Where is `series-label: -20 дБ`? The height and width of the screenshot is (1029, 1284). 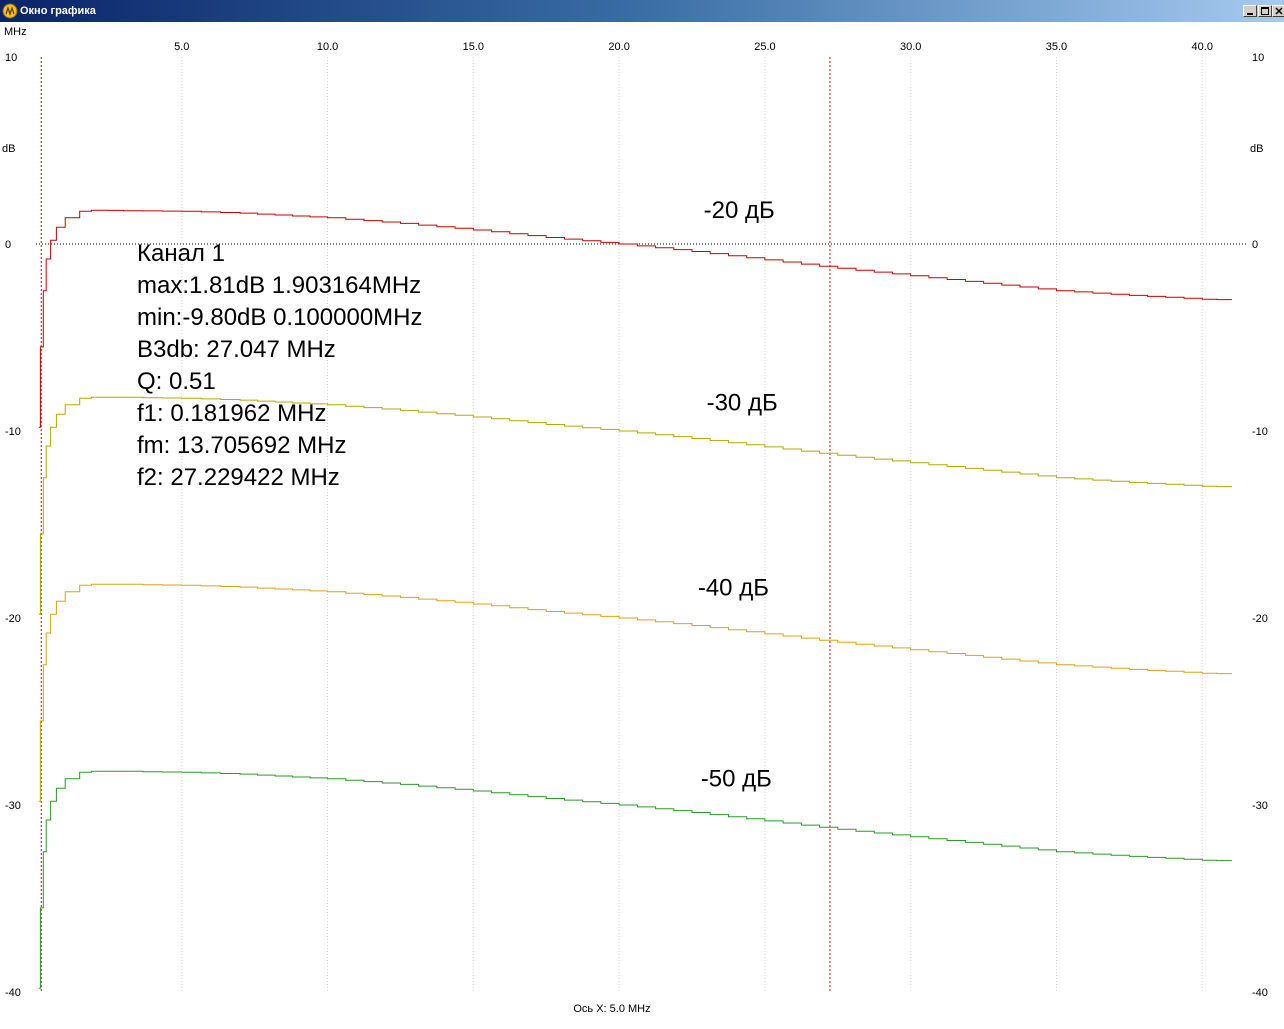
series-label: -20 дБ is located at coordinates (739, 210).